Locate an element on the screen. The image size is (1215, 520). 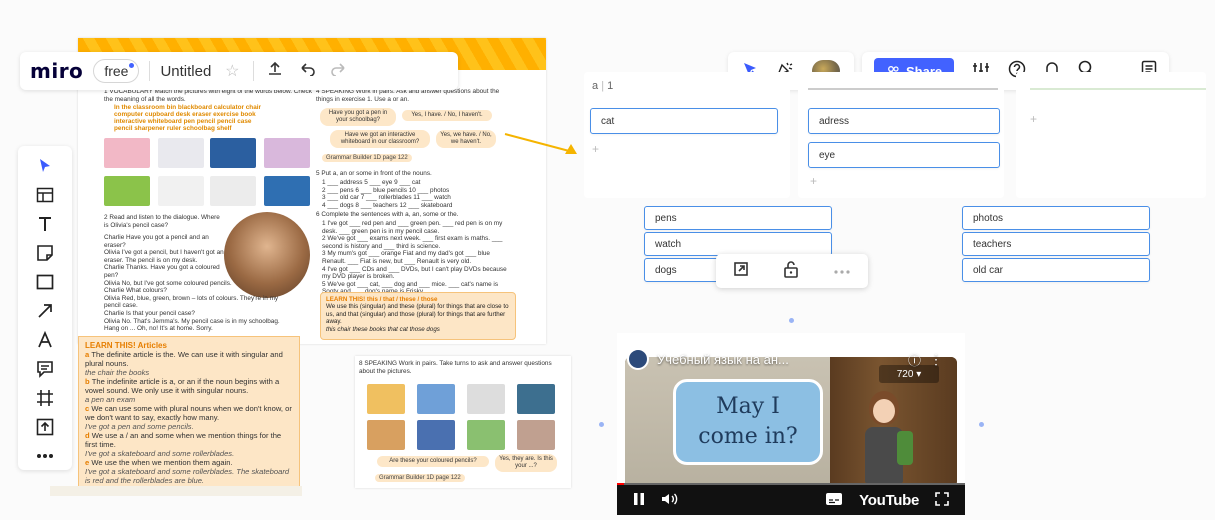
plan-label: free is located at coordinates (116, 71).